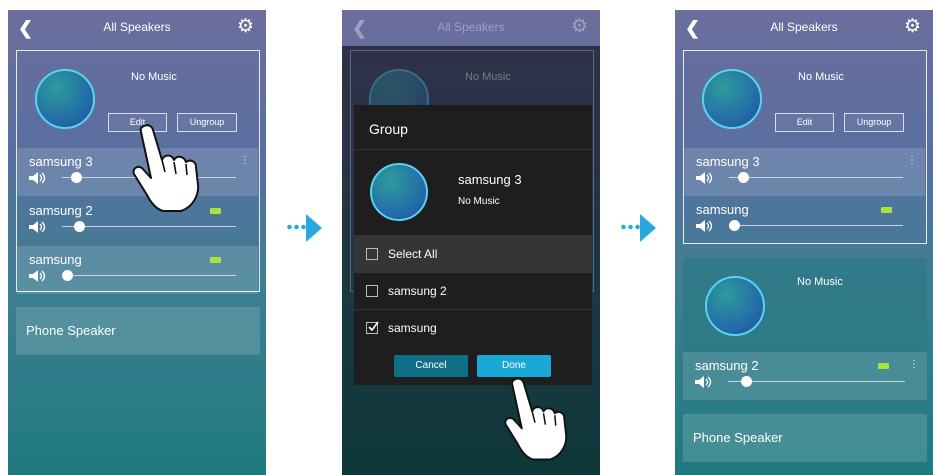 The width and height of the screenshot is (933, 475). I want to click on single-speaker-card: No Music samsung 2 ⋮, so click(805, 331).